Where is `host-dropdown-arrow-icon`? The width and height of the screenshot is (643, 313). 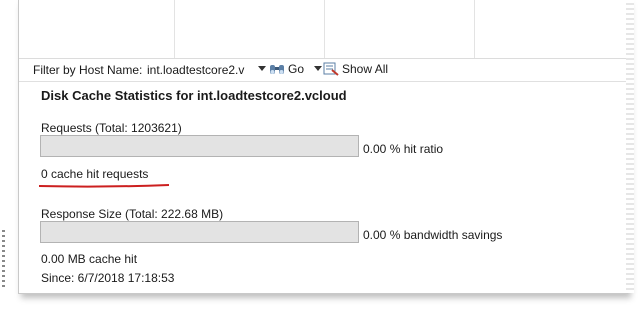 host-dropdown-arrow-icon is located at coordinates (262, 68).